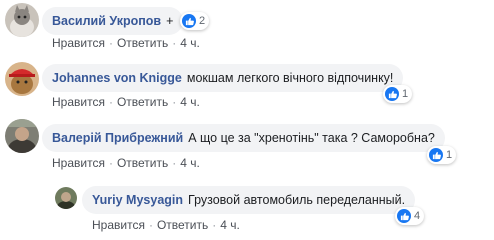  I want to click on reaction-number: 4, so click(417, 216).